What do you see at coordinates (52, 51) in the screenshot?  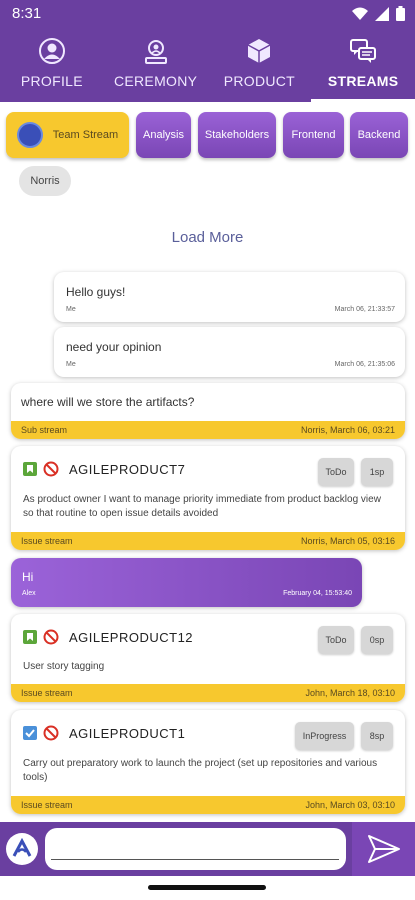 I see `person-icon` at bounding box center [52, 51].